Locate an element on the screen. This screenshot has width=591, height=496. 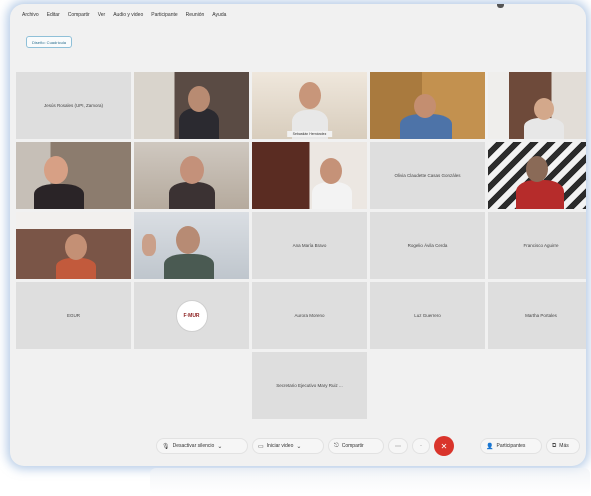
share-button: ⎋ Compartir is located at coordinates (356, 446).